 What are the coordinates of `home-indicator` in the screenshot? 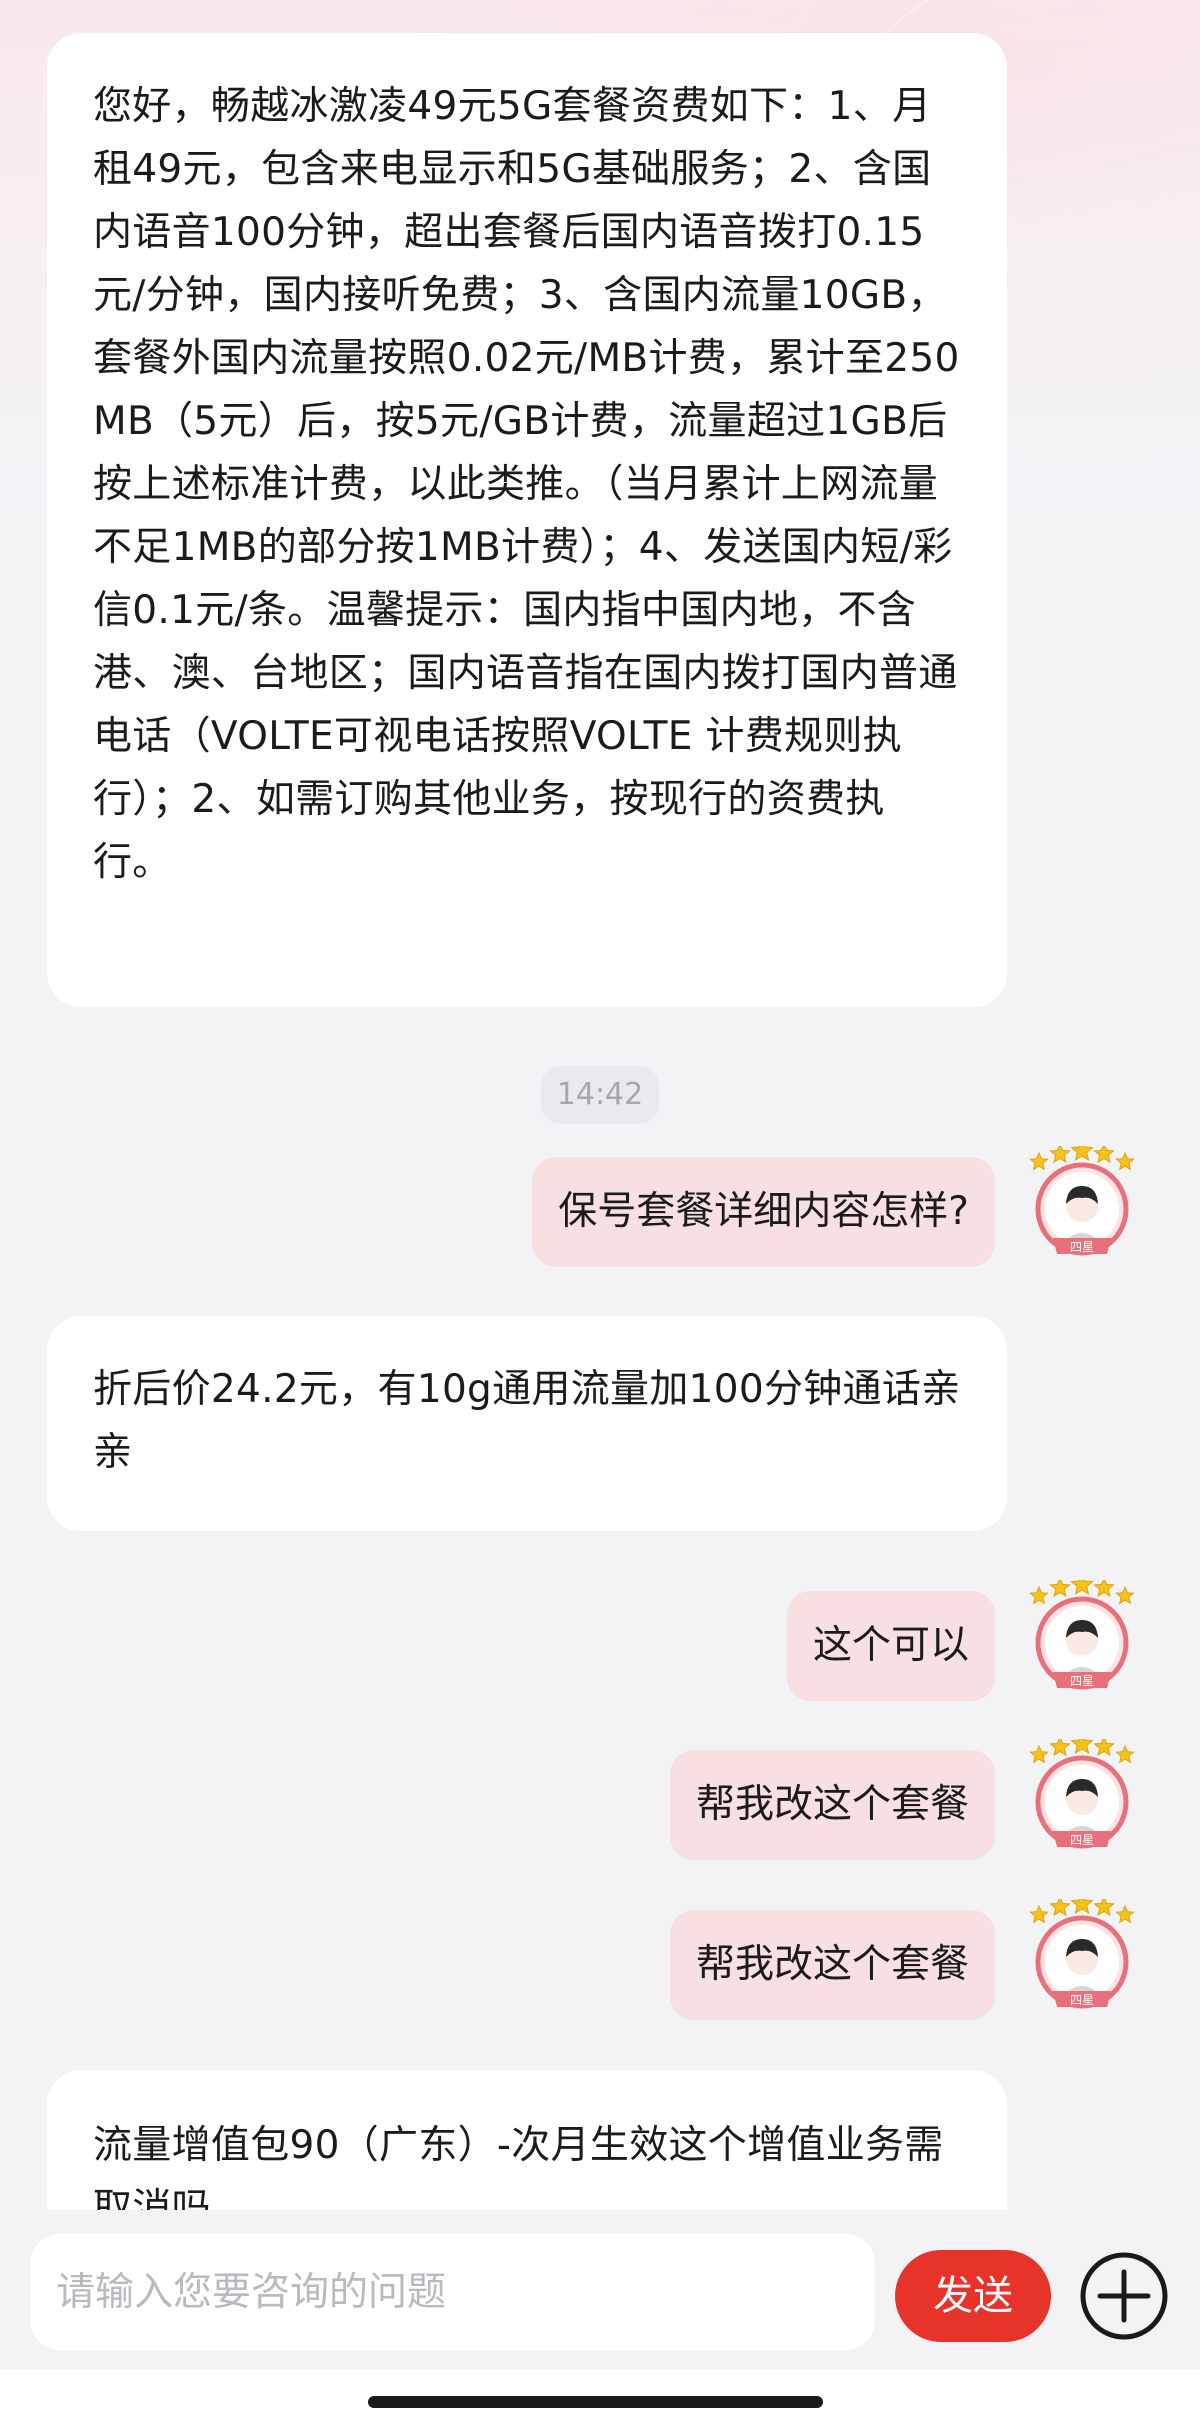 It's located at (595, 2402).